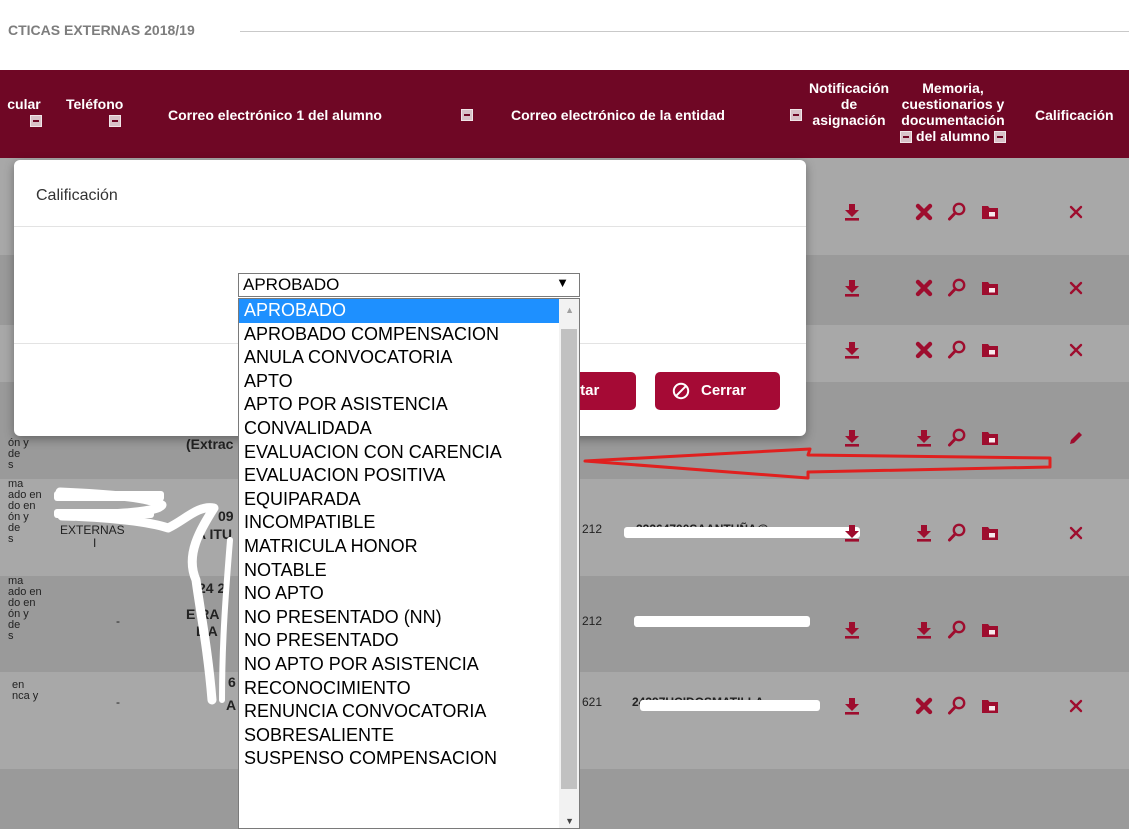 The height and width of the screenshot is (829, 1129). What do you see at coordinates (11, 539) in the screenshot?
I see `row-text: s` at bounding box center [11, 539].